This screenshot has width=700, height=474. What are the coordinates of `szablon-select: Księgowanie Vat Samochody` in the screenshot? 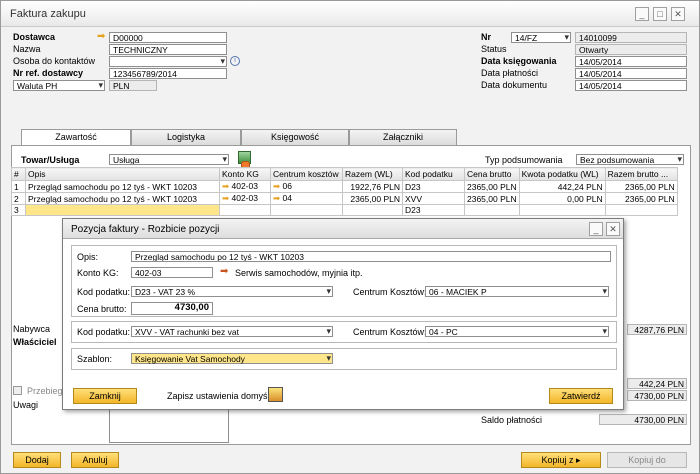 It's located at (232, 358).